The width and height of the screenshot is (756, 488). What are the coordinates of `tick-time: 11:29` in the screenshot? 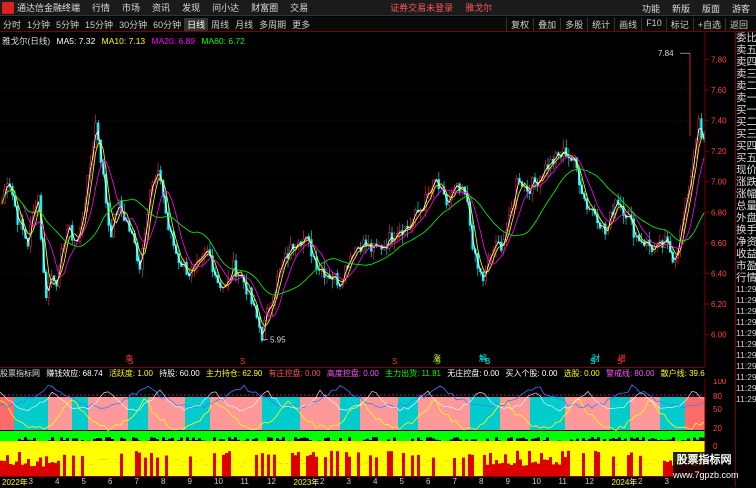 It's located at (746, 322).